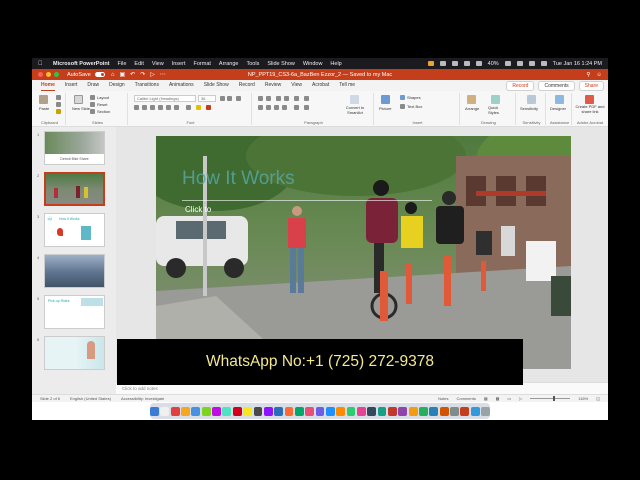 Image resolution: width=640 pixels, height=480 pixels. Describe the element at coordinates (208, 107) in the screenshot. I see `font-color-icon` at that location.